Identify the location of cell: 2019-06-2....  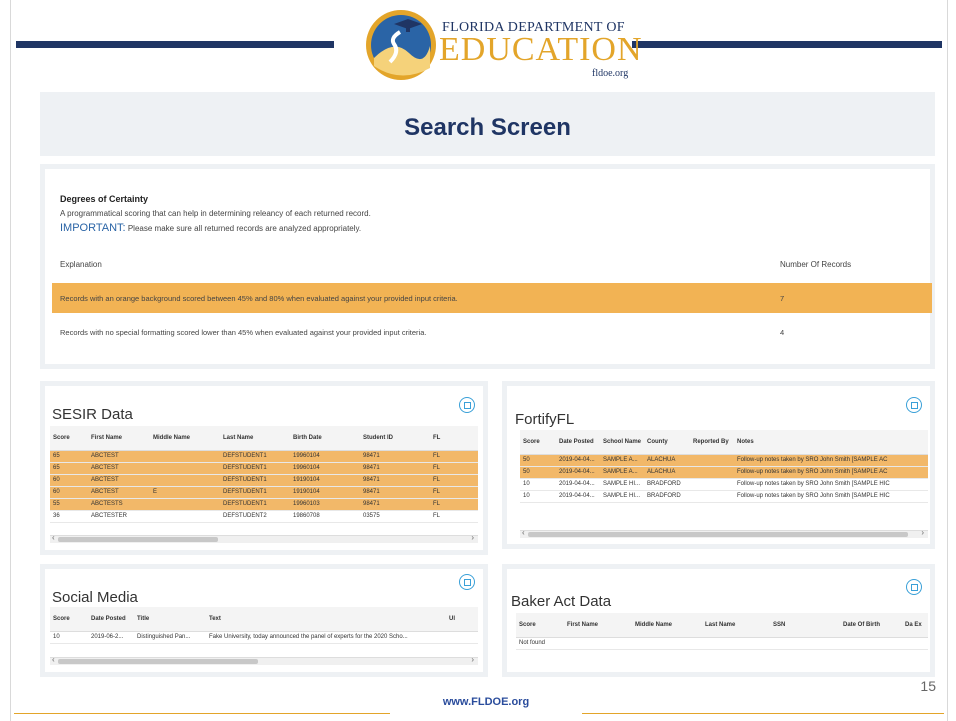
(111, 637).